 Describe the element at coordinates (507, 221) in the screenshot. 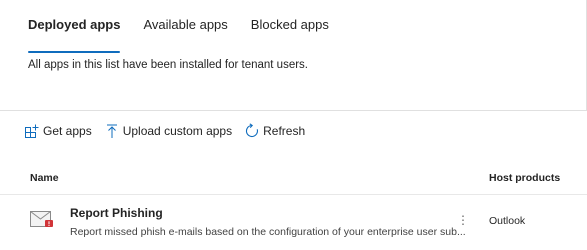

I see `host-product: Outlook` at that location.